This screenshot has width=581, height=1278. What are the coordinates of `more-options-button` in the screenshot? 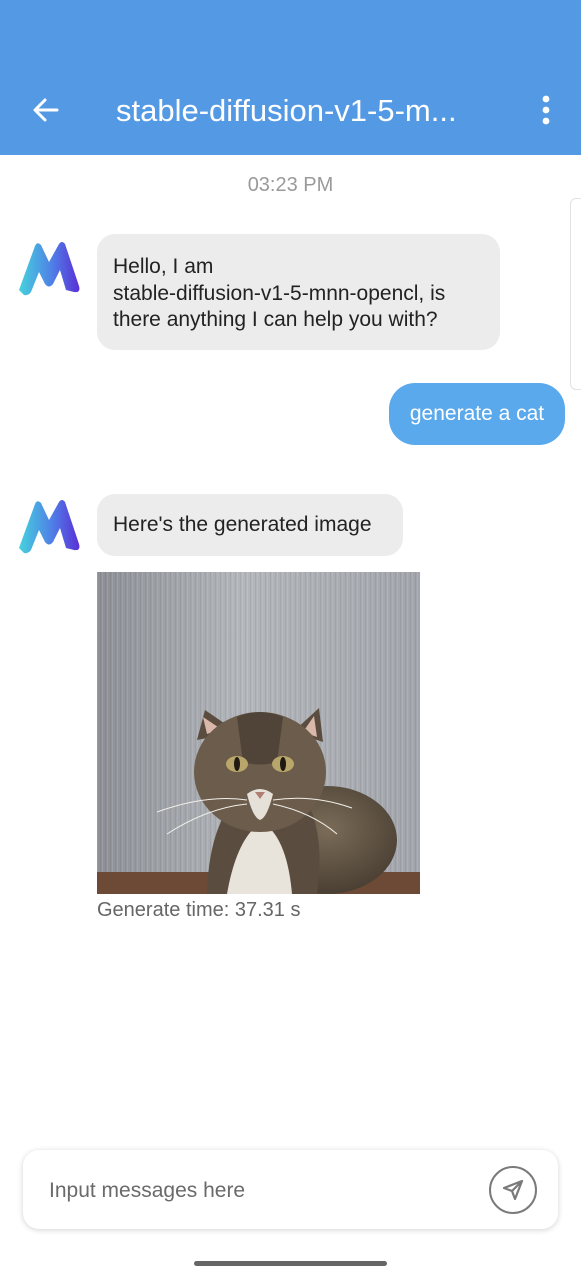 It's located at (546, 110).